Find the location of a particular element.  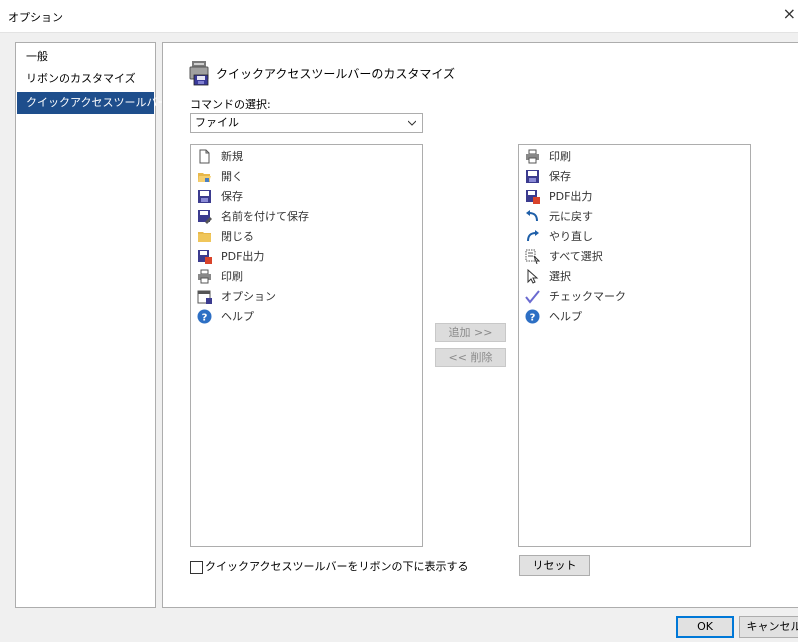

checkmark-icon is located at coordinates (532, 297).